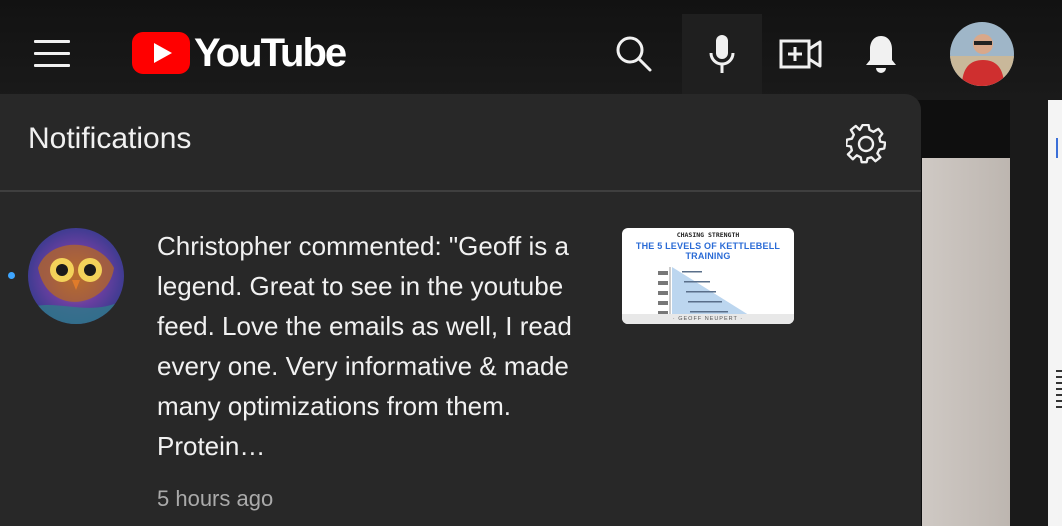 Image resolution: width=1062 pixels, height=526 pixels. What do you see at coordinates (76, 276) in the screenshot?
I see `commenter-avatar` at bounding box center [76, 276].